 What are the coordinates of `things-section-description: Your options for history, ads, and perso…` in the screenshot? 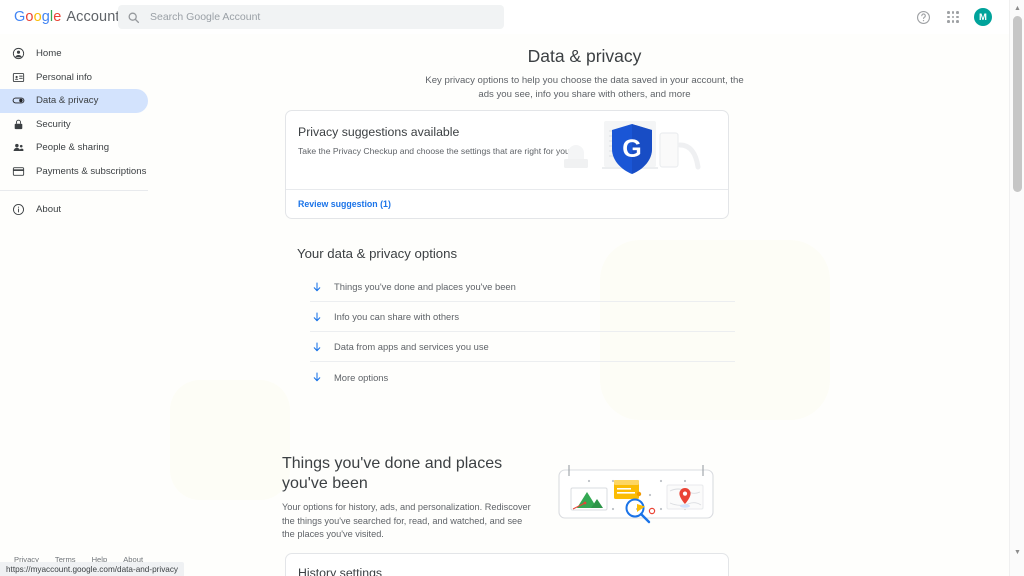 It's located at (406, 520).